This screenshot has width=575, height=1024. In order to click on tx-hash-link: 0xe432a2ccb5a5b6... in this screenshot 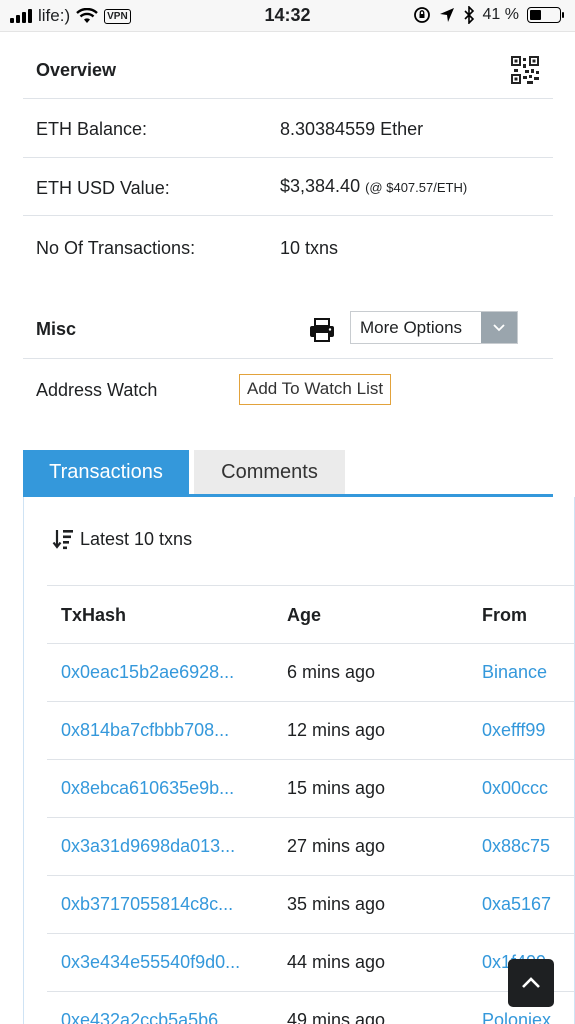, I will do `click(161, 1017)`.